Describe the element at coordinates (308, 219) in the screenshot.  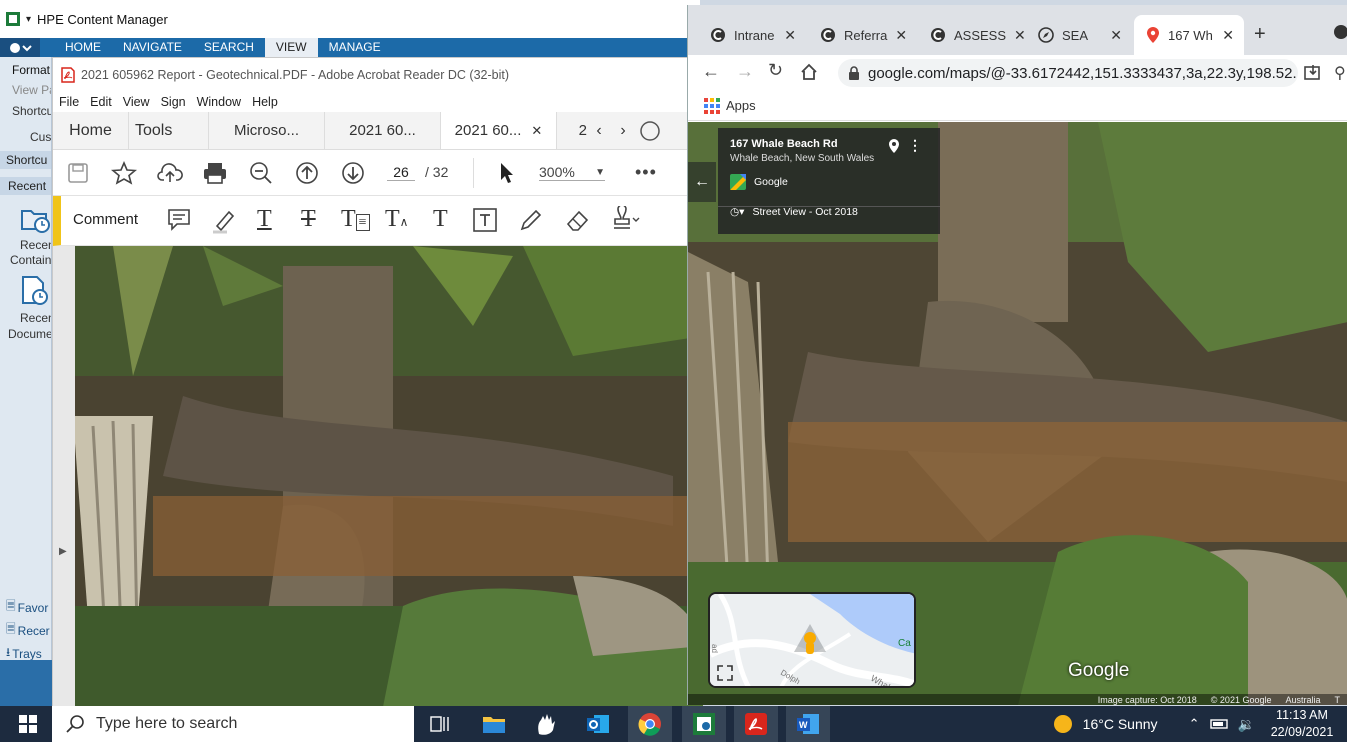
I see `strikethrough-text-icon: T` at that location.